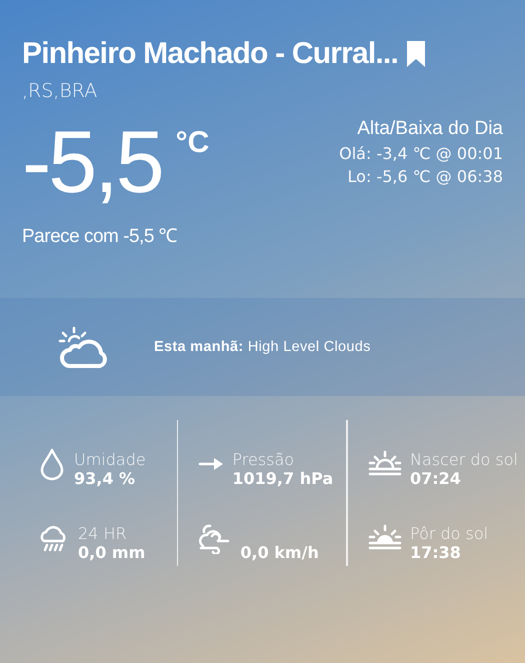 This screenshot has width=525, height=663. What do you see at coordinates (52, 464) in the screenshot?
I see `water-drop-icon` at bounding box center [52, 464].